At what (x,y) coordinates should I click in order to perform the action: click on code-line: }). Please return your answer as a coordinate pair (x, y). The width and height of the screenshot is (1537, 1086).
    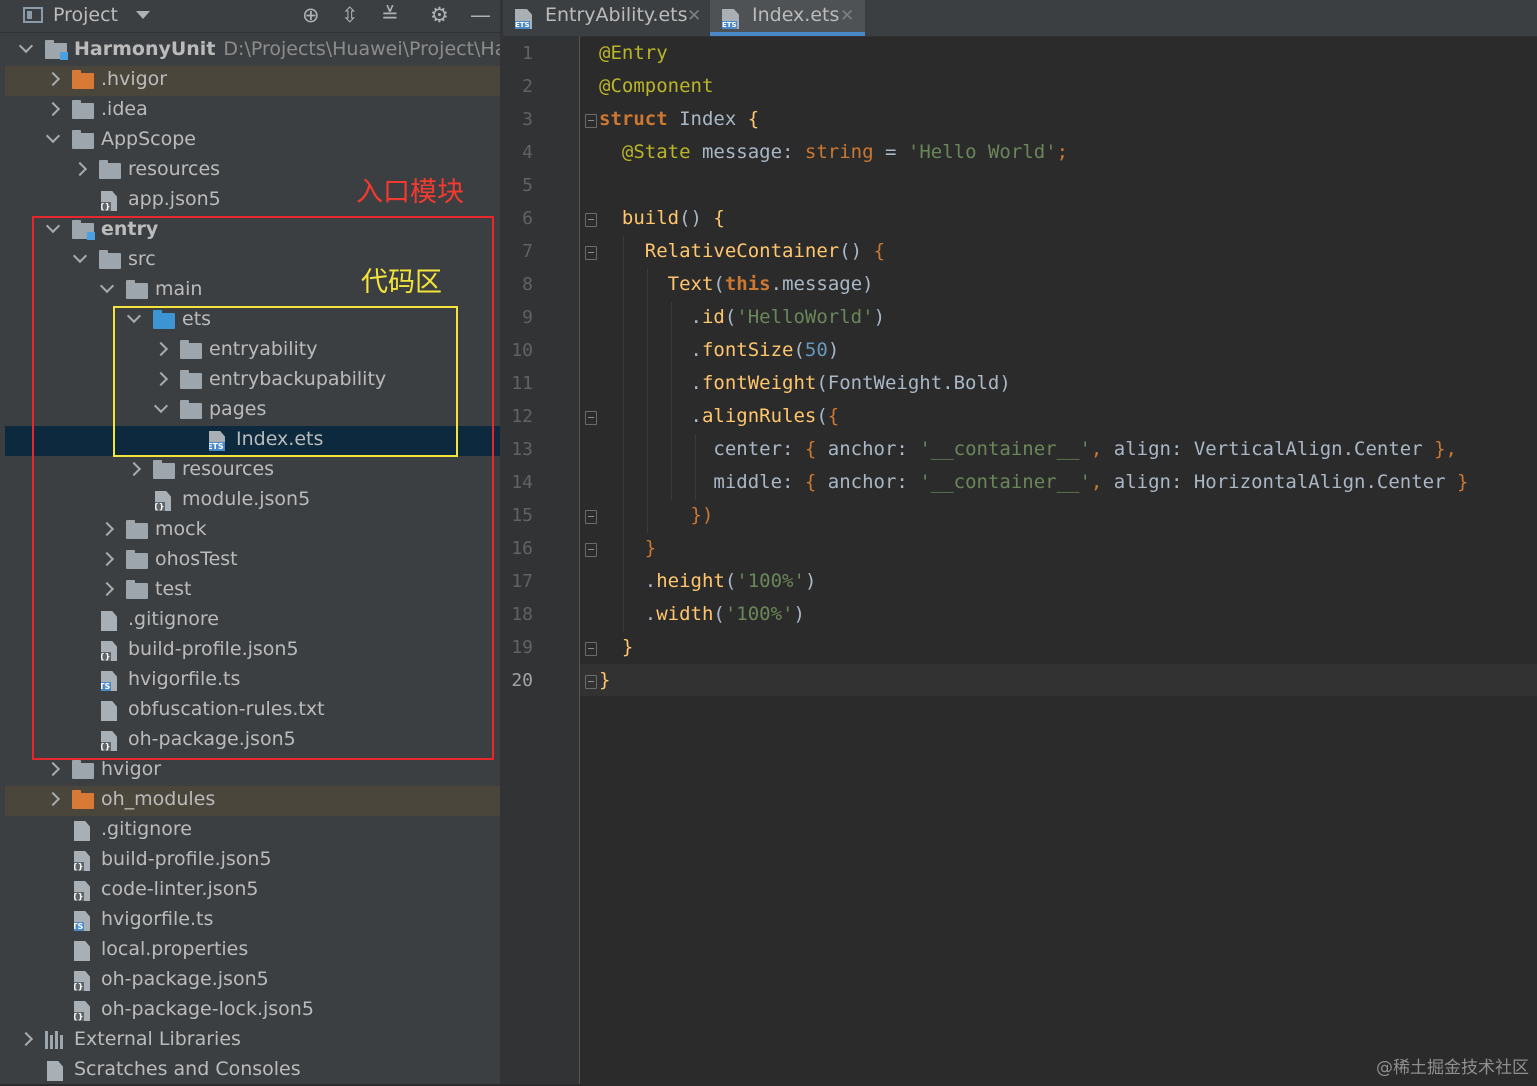
    Looking at the image, I should click on (656, 520).